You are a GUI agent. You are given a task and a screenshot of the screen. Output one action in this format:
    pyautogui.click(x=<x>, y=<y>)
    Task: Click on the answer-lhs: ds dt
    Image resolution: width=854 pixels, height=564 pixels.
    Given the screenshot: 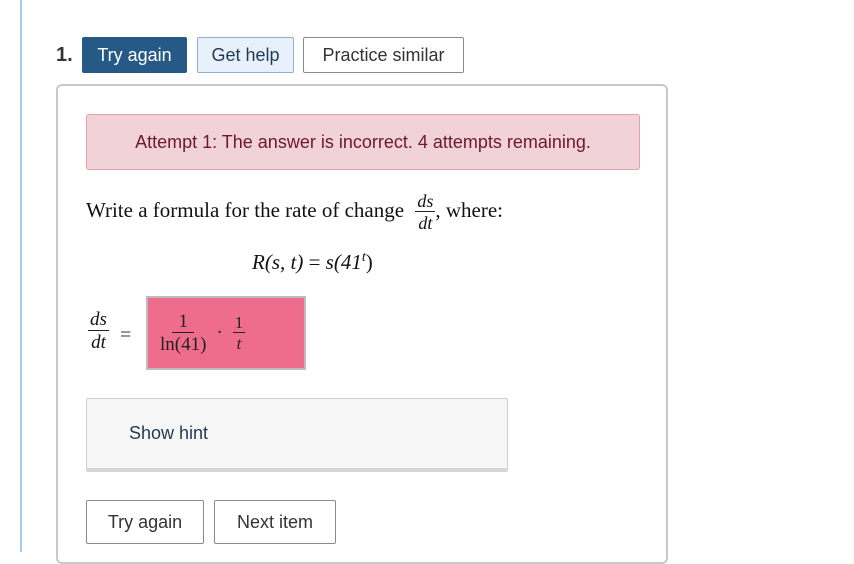 What is the action you would take?
    pyautogui.click(x=98, y=331)
    